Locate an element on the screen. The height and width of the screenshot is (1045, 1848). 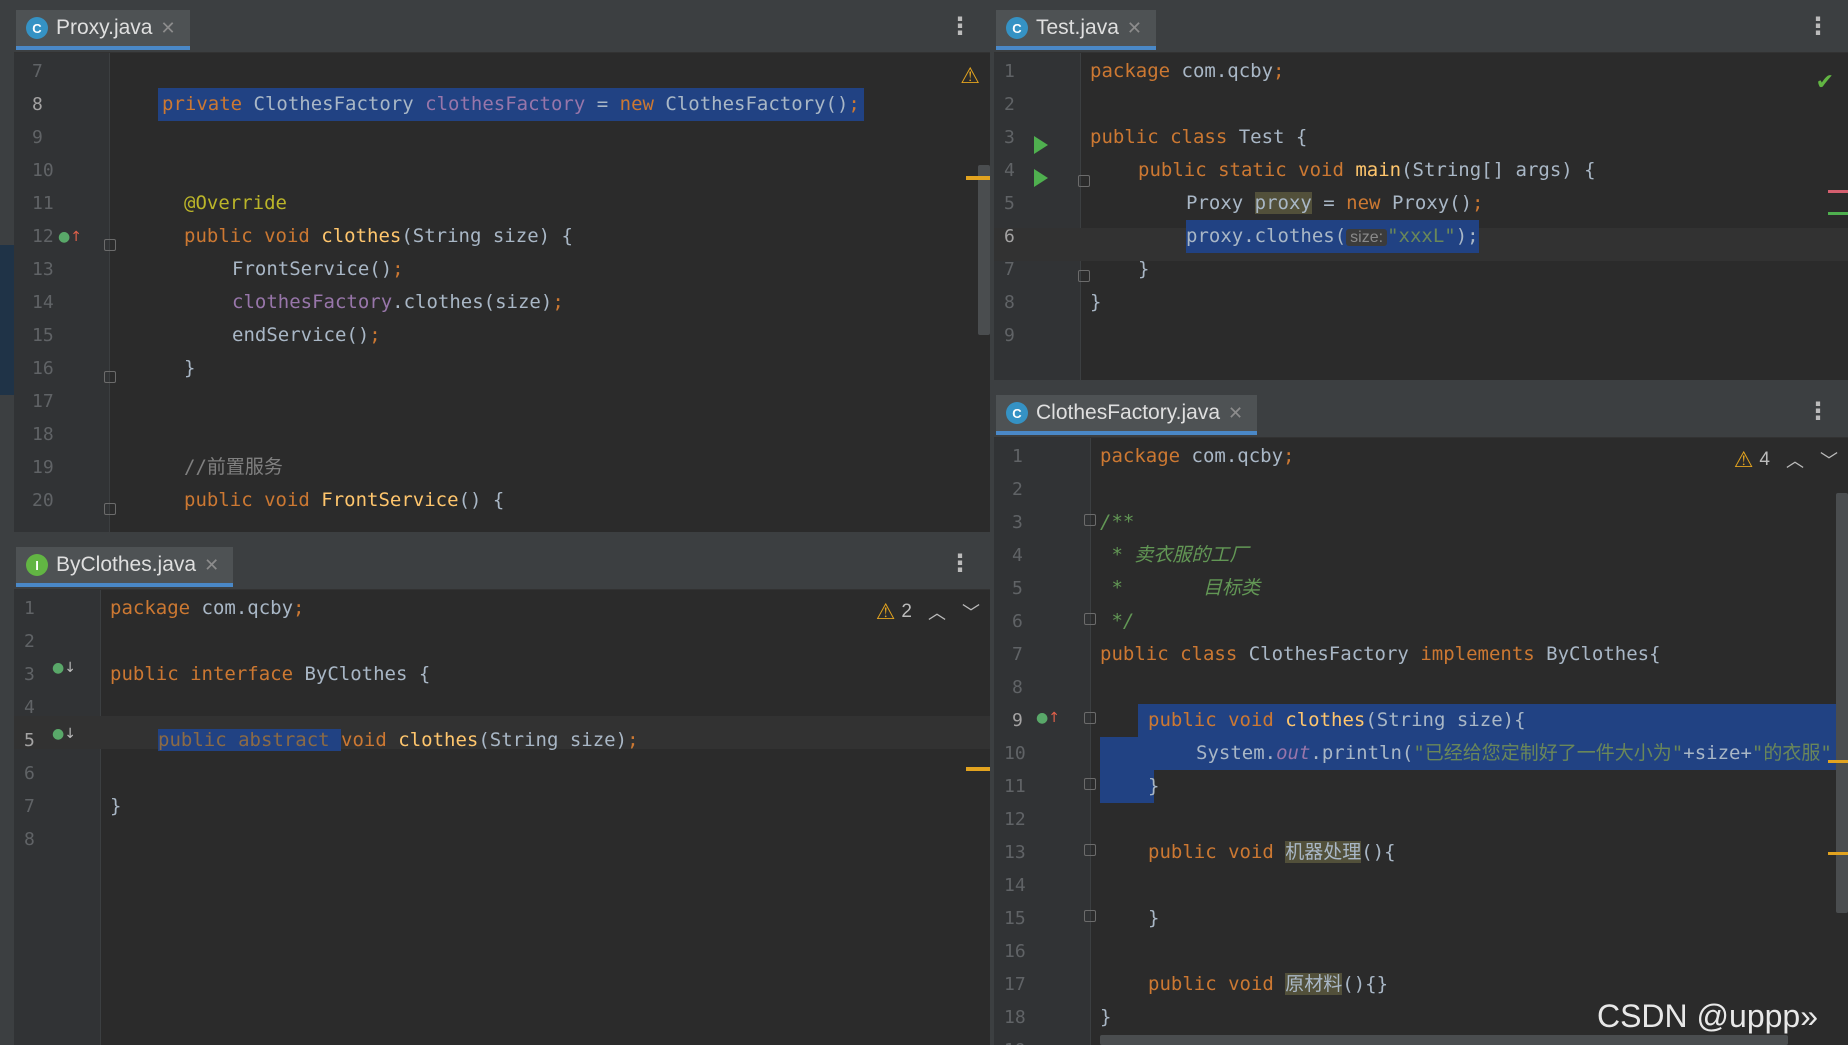
tab-proxy-java: C Proxy.java ✕ is located at coordinates (103, 30).